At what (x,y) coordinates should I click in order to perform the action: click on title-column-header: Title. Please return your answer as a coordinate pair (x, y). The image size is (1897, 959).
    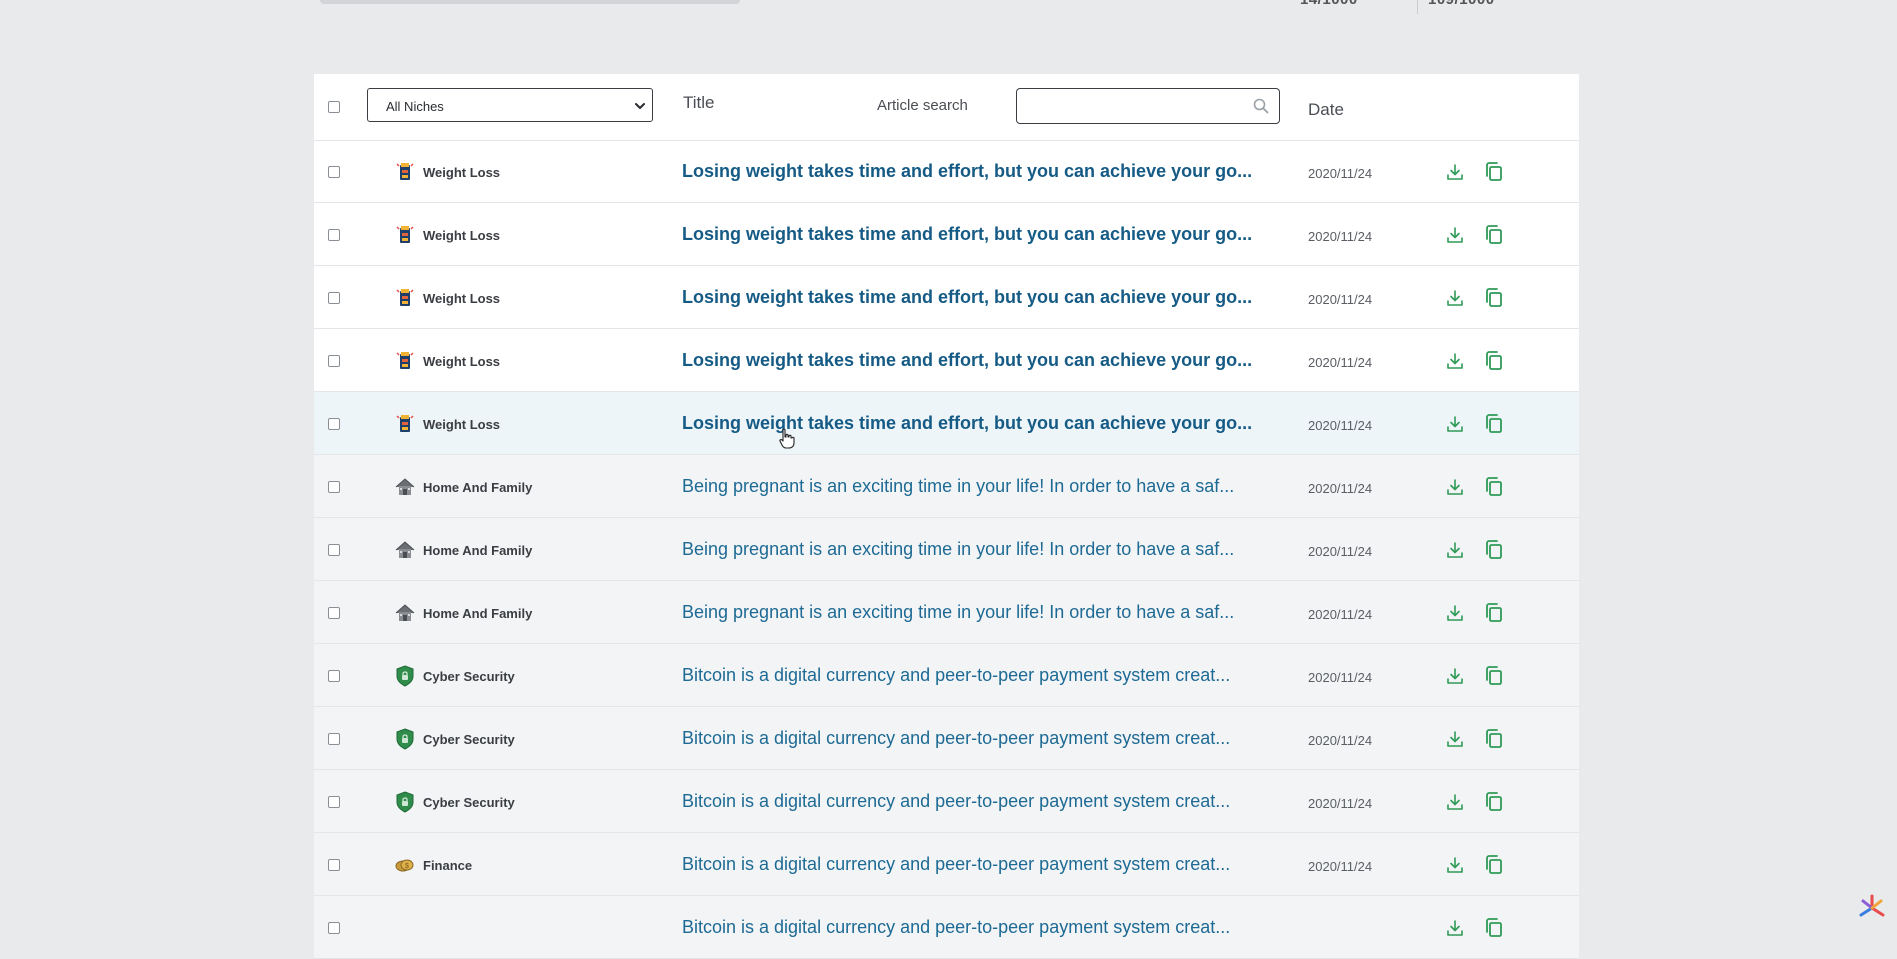
    Looking at the image, I should click on (699, 102).